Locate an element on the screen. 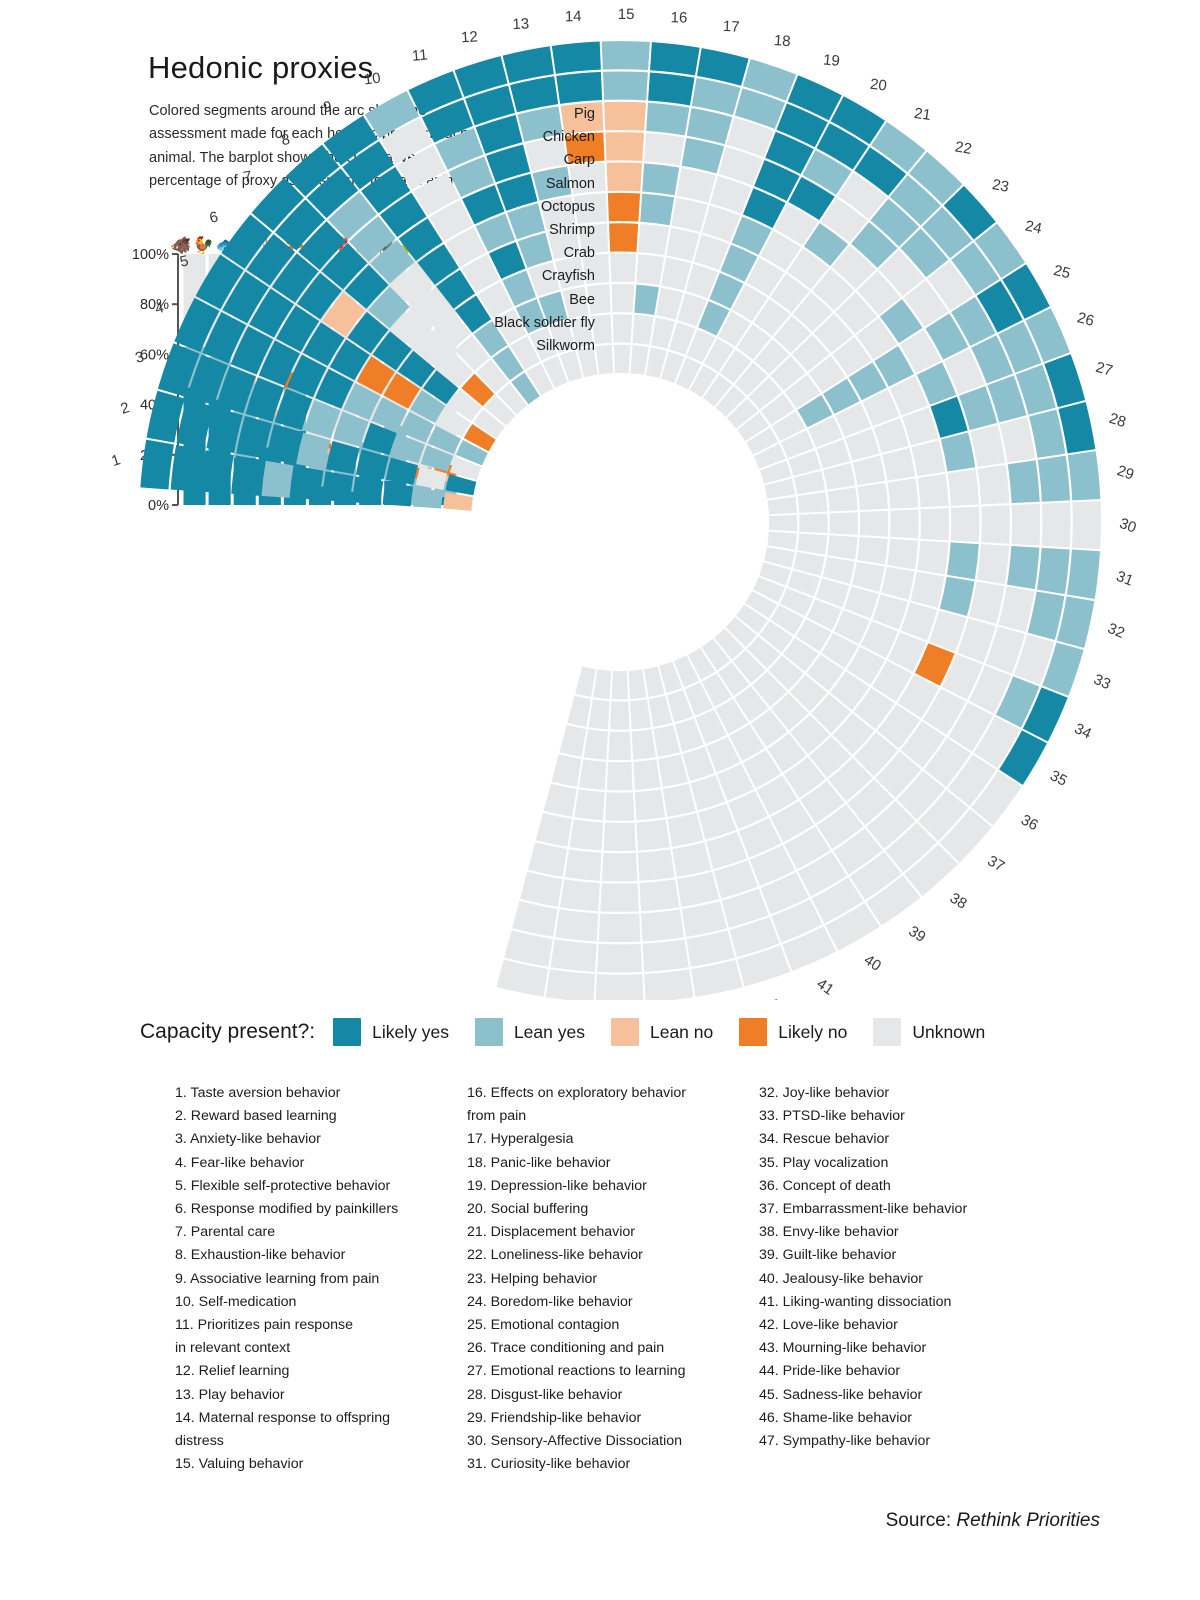 The image size is (1200, 1600). legend-item: Unknown is located at coordinates (929, 1032).